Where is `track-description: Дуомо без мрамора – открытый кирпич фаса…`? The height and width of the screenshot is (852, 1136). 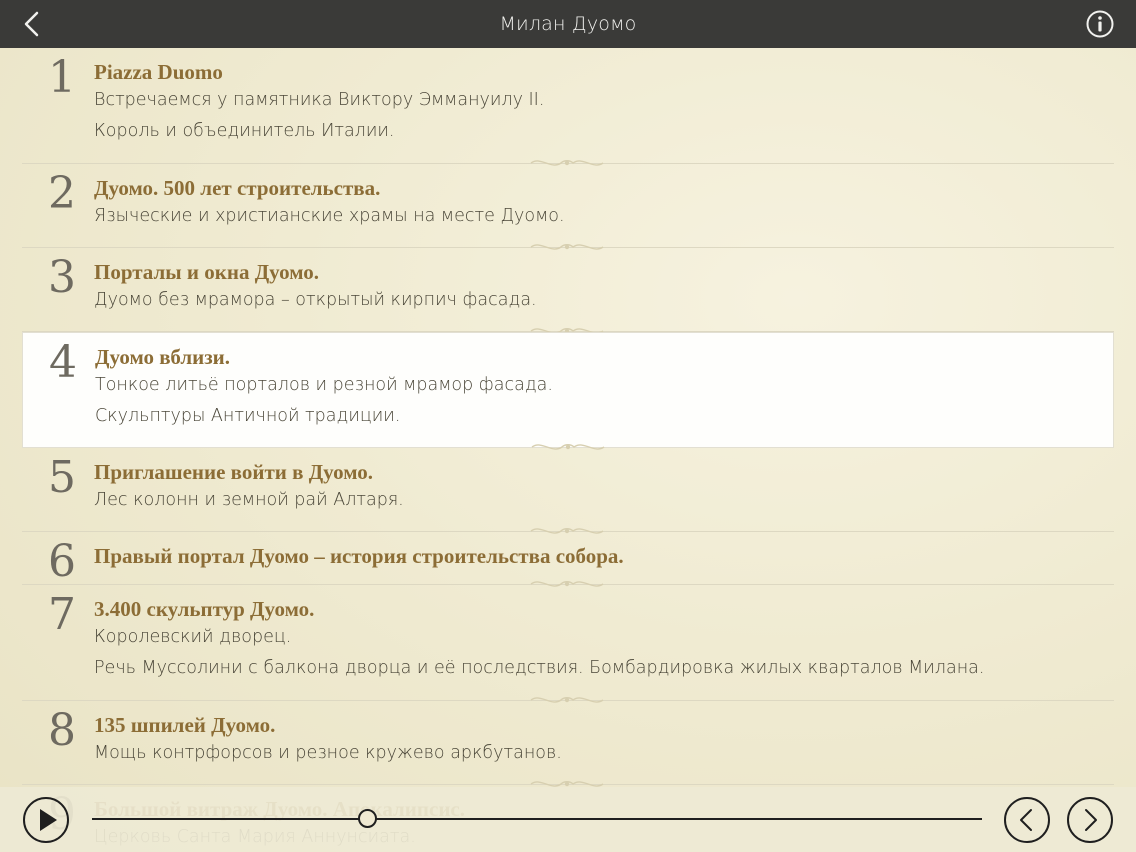 track-description: Дуомо без мрамора – открытый кирпич фаса… is located at coordinates (315, 300).